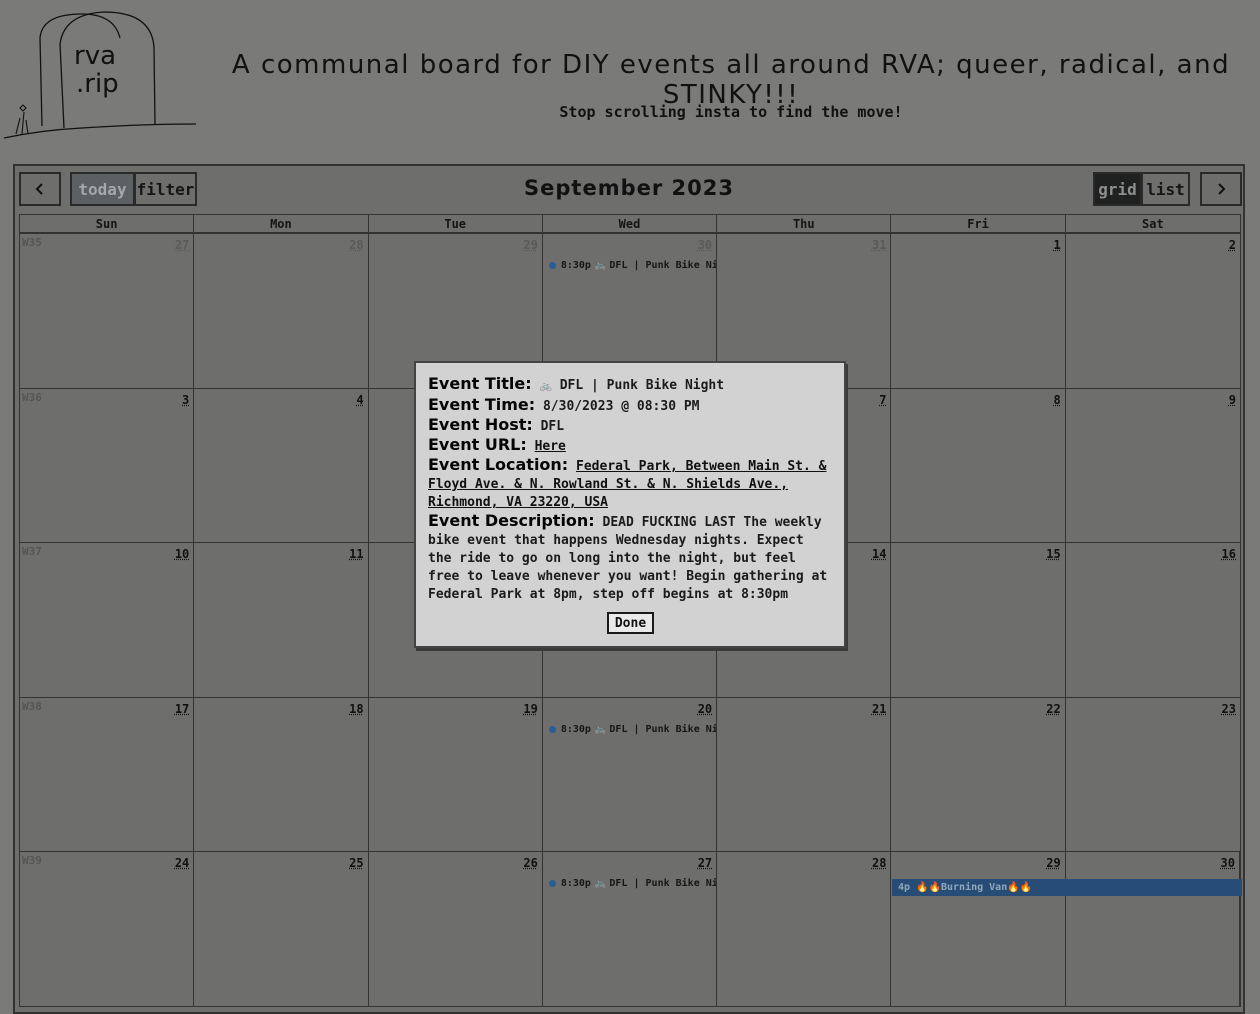 Image resolution: width=1260 pixels, height=1014 pixels. Describe the element at coordinates (511, 520) in the screenshot. I see `event-description-label: Event Description:` at that location.